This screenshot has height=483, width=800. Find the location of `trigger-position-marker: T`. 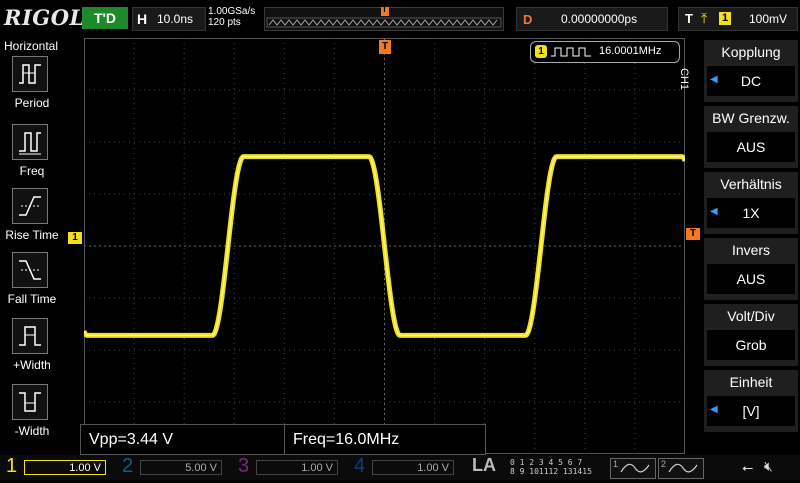

trigger-position-marker: T is located at coordinates (385, 10).